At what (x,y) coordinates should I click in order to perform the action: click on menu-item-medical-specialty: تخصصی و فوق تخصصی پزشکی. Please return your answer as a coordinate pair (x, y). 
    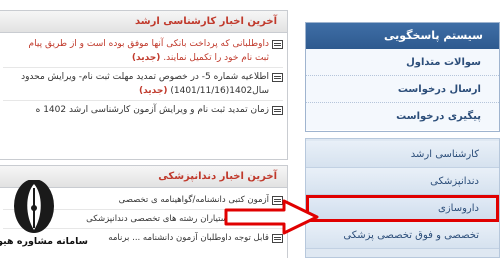
    Looking at the image, I should click on (402, 235).